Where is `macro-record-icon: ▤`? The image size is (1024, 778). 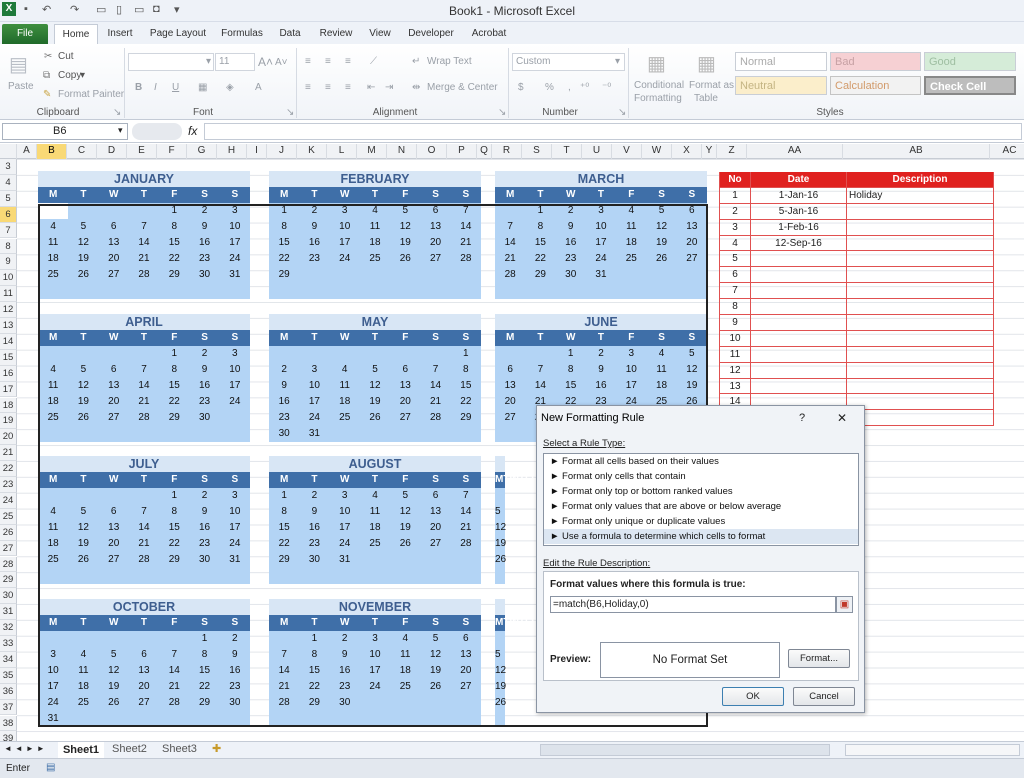
macro-record-icon: ▤ is located at coordinates (50, 767).